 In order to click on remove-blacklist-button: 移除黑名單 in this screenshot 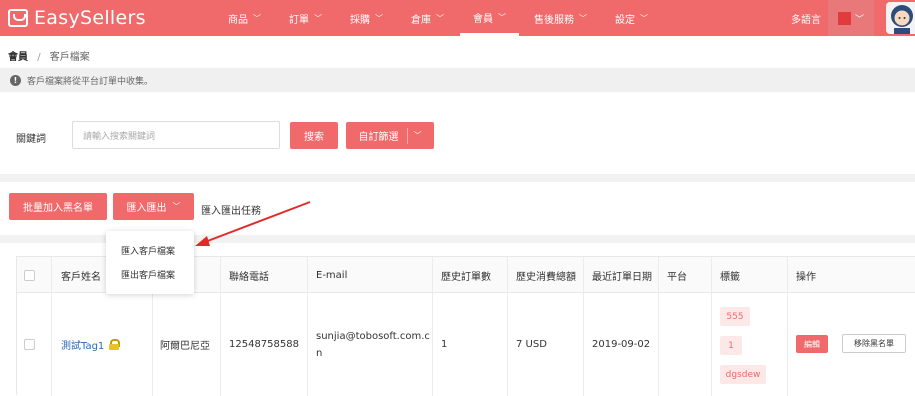, I will do `click(874, 343)`.